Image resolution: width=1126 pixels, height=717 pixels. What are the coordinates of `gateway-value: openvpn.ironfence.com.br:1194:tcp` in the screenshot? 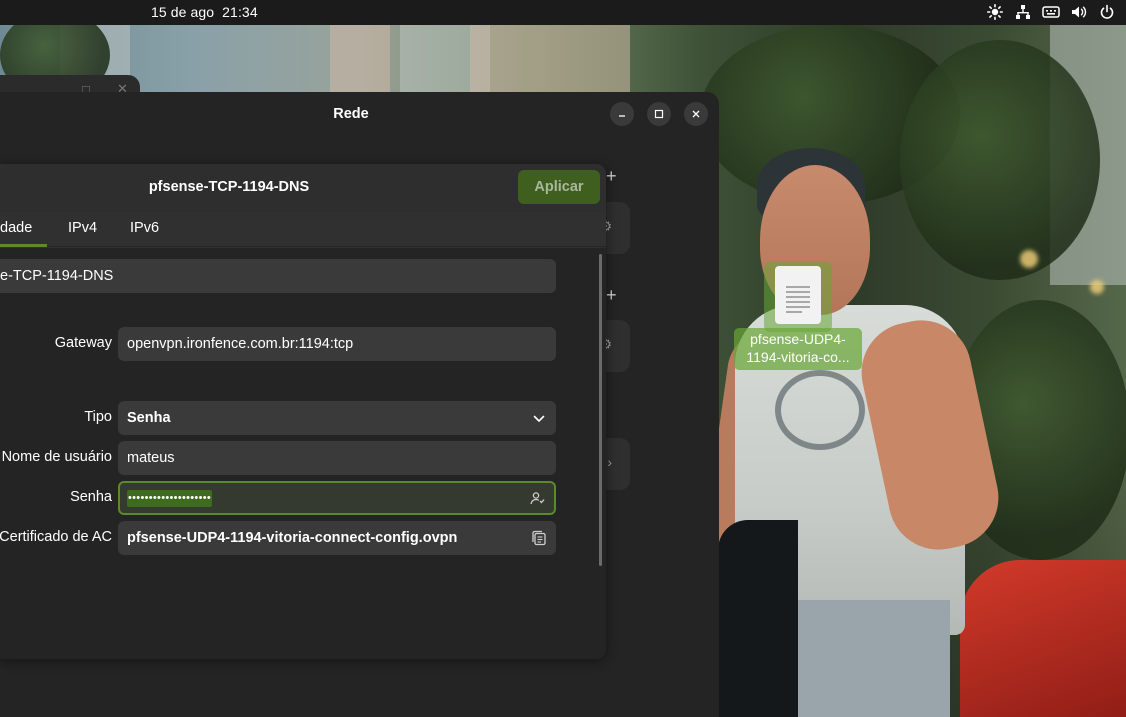 It's located at (240, 344).